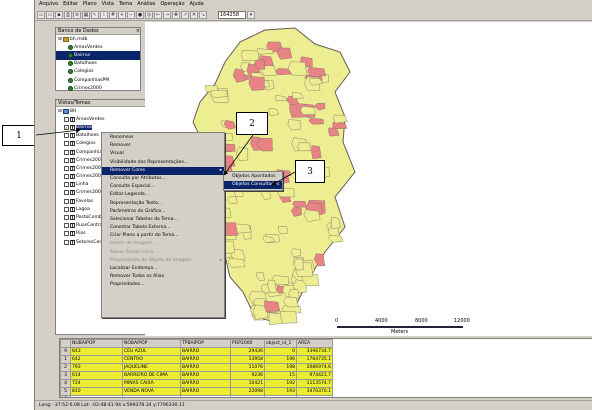 The width and height of the screenshot is (592, 410). Describe the element at coordinates (151, 343) in the screenshot. I see `table-header-cell: NOBAIPOP` at that location.